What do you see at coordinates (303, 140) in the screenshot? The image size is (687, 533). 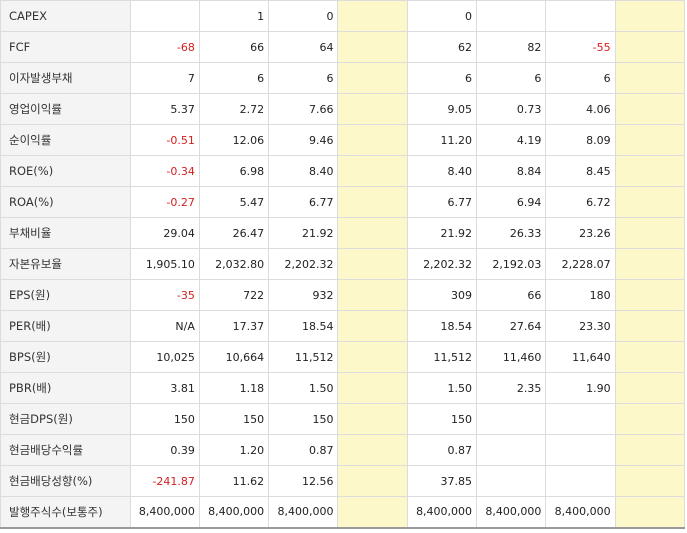 I see `value-cell: 9.46` at bounding box center [303, 140].